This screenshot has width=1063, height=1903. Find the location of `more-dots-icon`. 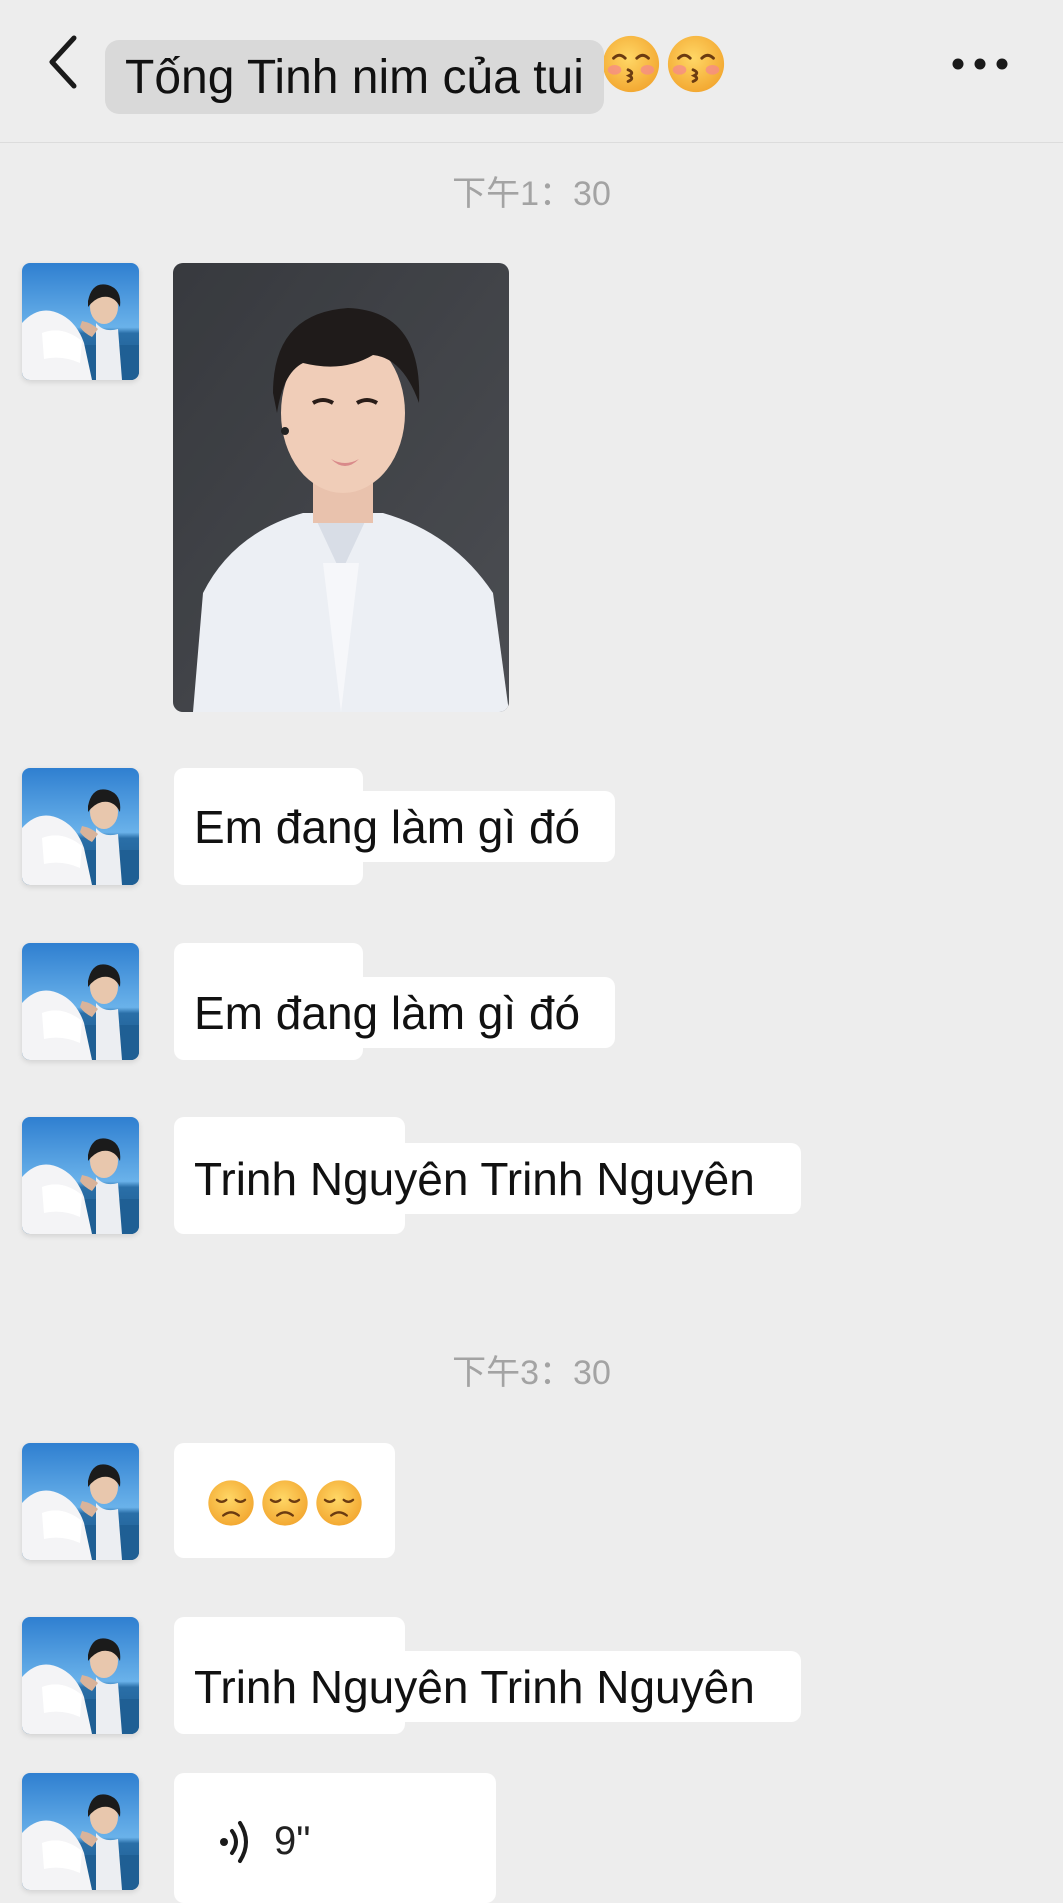

more-dots-icon is located at coordinates (980, 64).